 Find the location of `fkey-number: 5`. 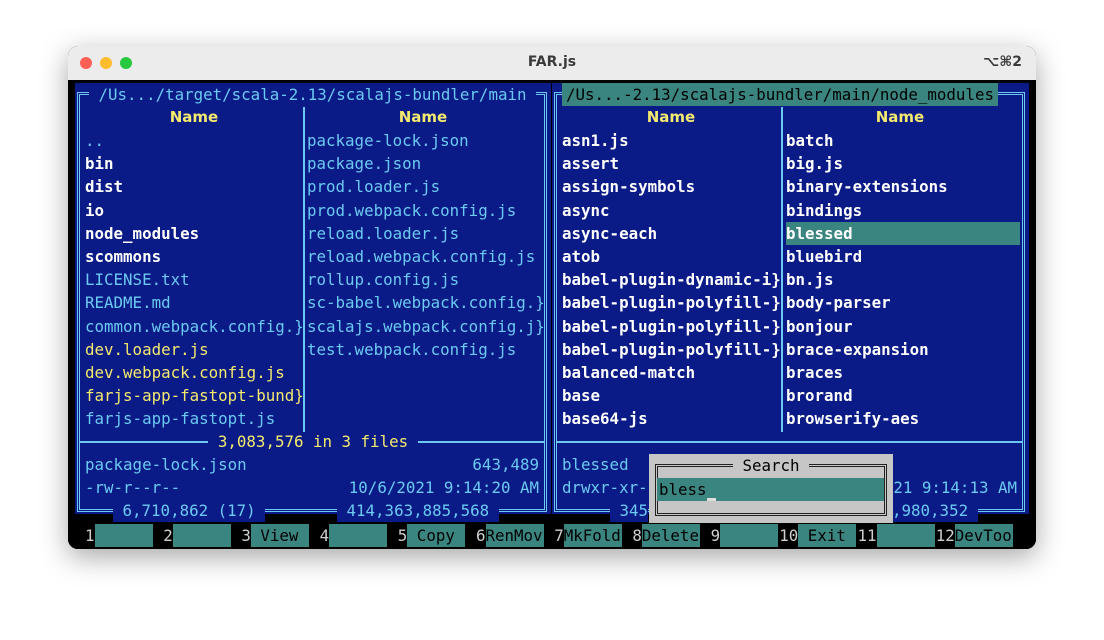

fkey-number: 5 is located at coordinates (402, 535).